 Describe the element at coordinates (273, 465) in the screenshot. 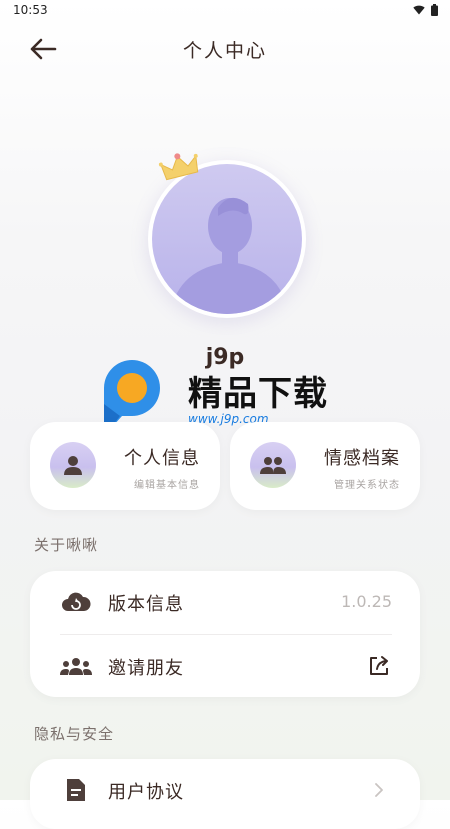

I see `people-icon` at that location.